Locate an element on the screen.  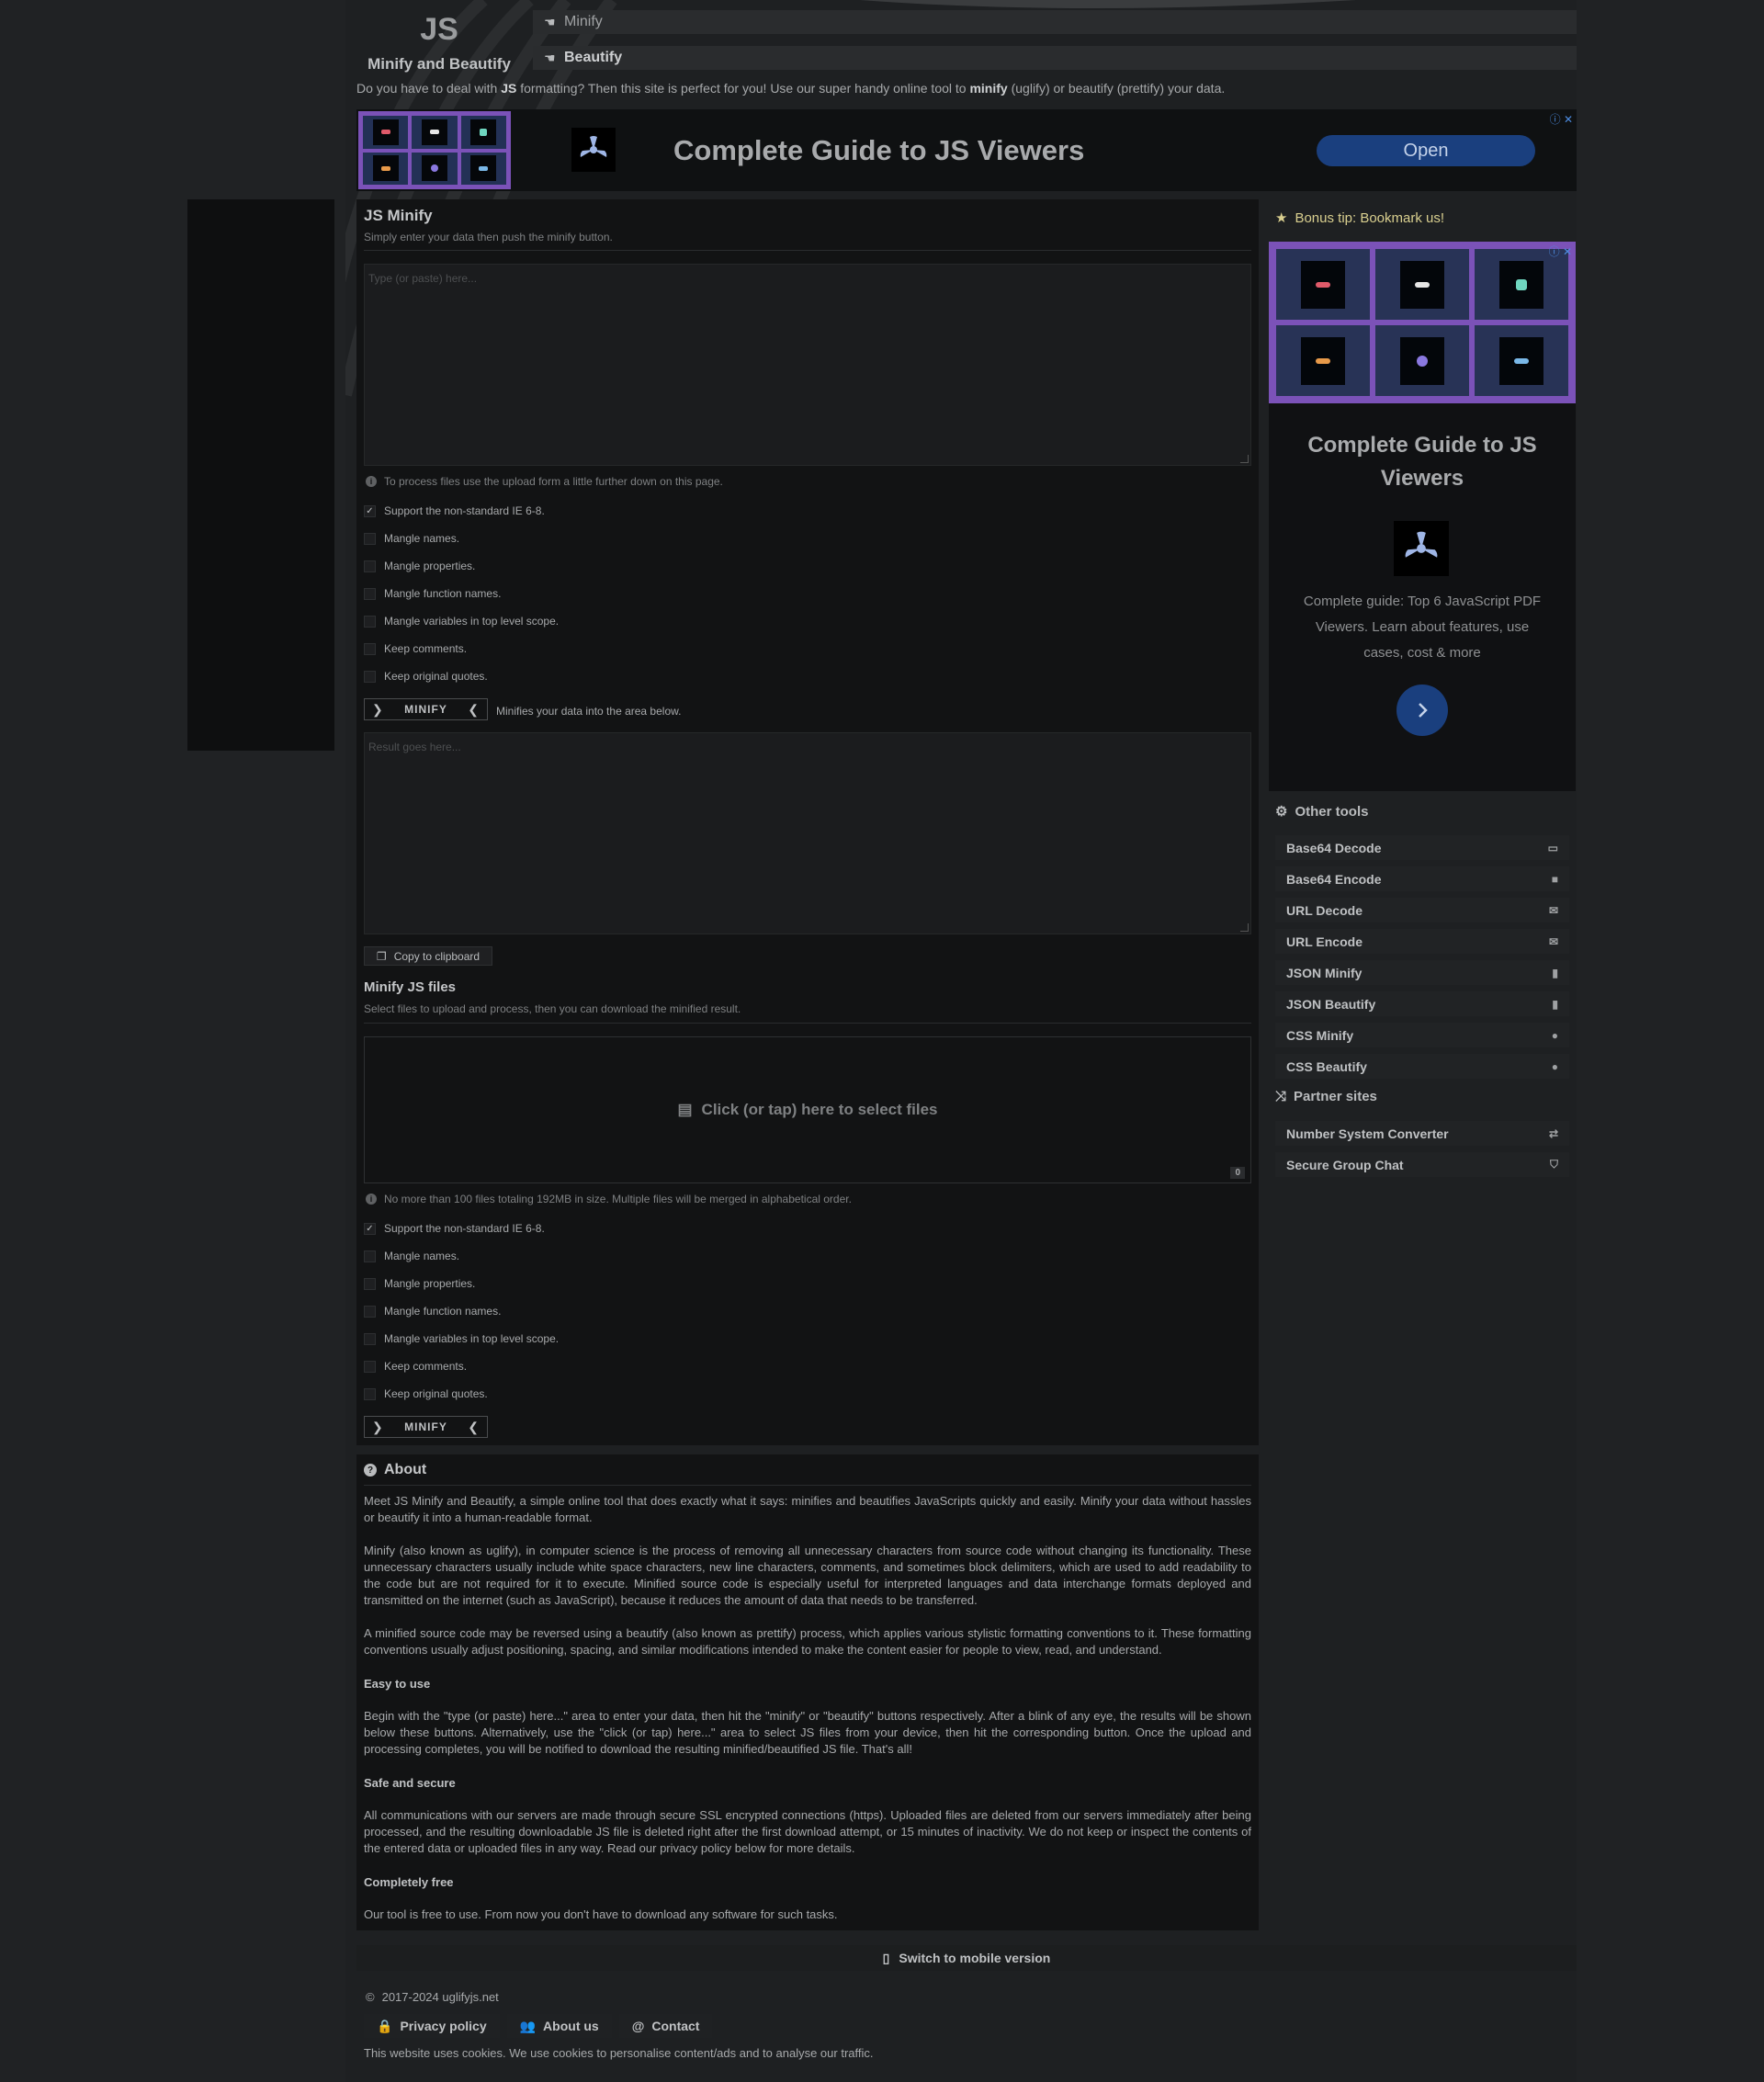
tool-label: CSS Beautify is located at coordinates (1326, 1066).